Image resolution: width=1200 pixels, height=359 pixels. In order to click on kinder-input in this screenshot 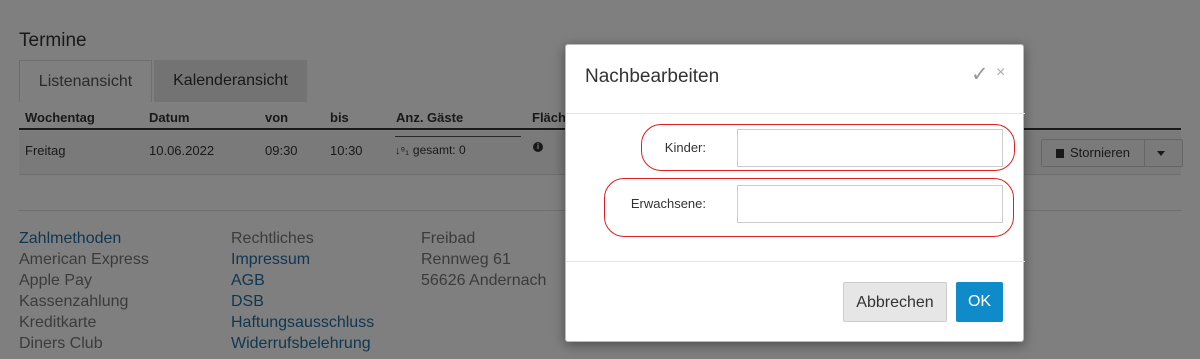, I will do `click(870, 148)`.